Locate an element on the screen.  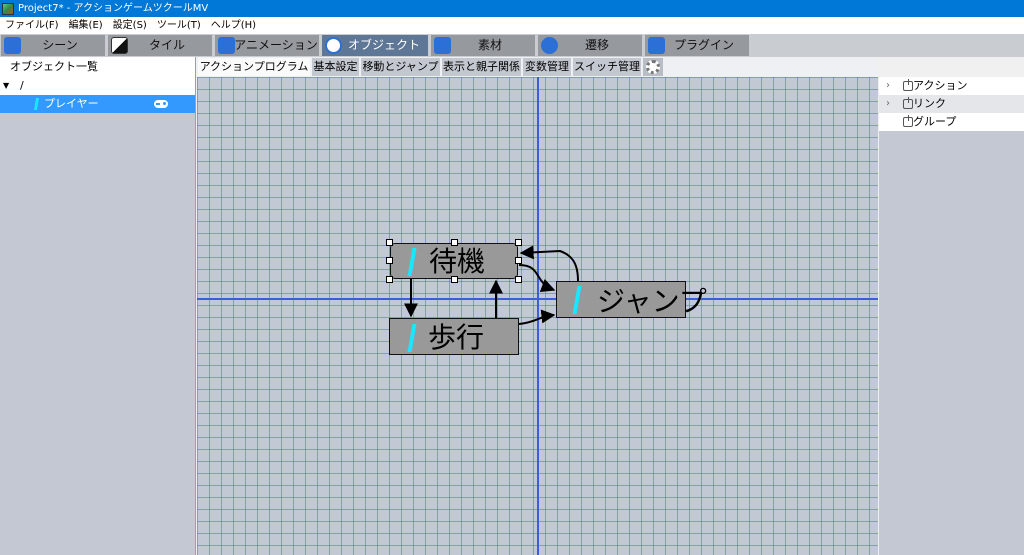
tab-plugin-label: プラグイン is located at coordinates (703, 45).